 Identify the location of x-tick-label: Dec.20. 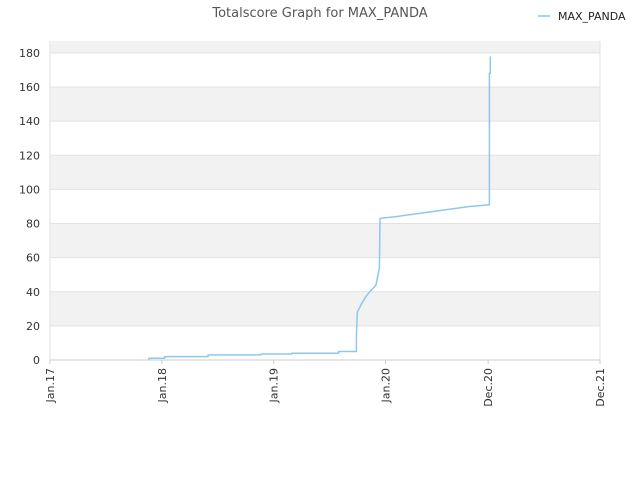
(488, 387).